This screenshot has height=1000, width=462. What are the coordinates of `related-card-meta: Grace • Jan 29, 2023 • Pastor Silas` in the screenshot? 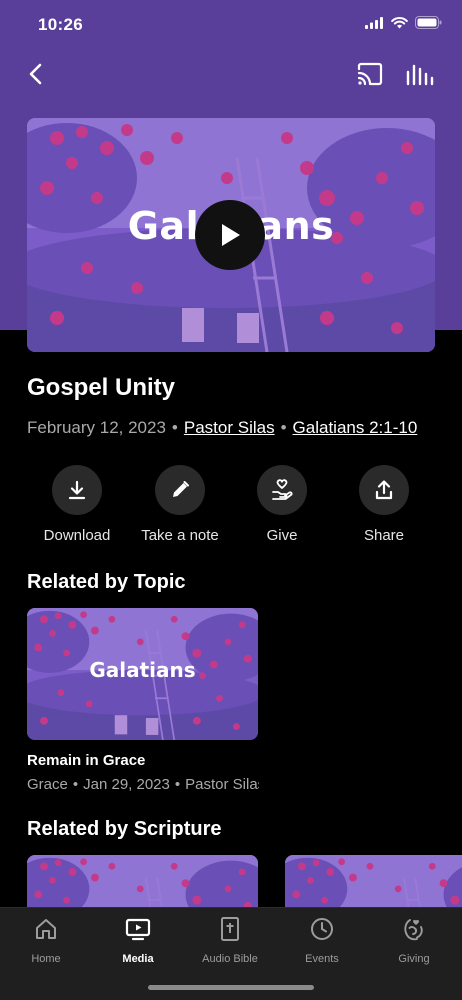 It's located at (143, 784).